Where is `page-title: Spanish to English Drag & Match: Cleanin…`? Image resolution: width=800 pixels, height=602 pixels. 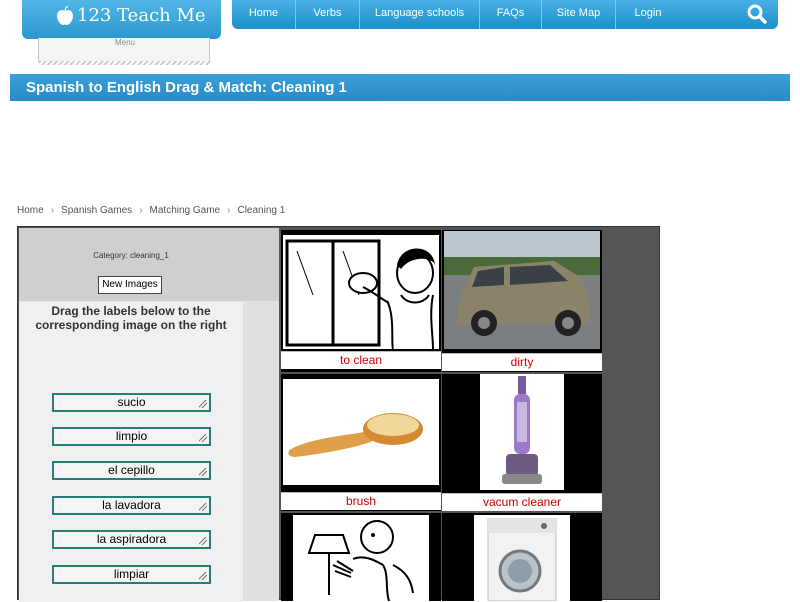
page-title: Spanish to English Drag & Match: Cleanin… is located at coordinates (186, 87).